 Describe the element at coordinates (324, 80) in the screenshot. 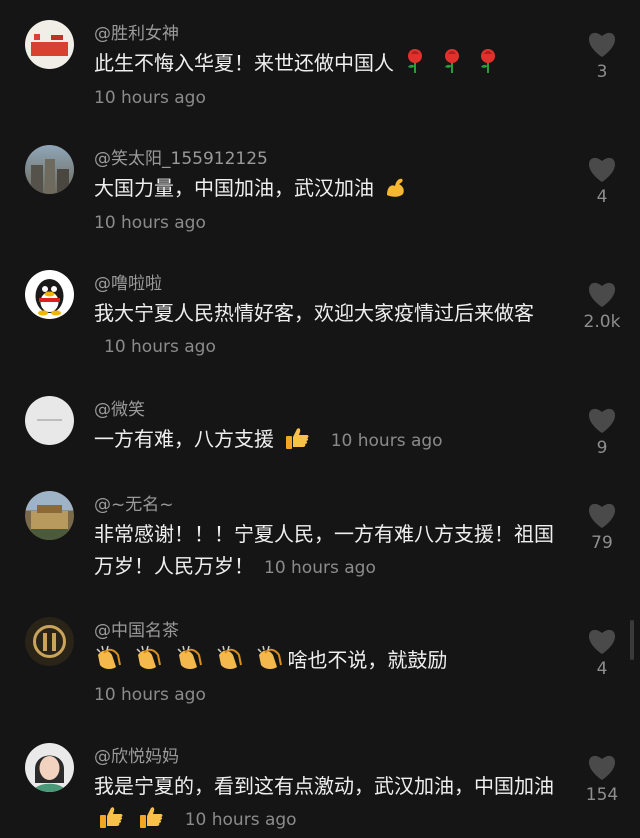

I see `comment-text: 此生不悔入华夏！来世还做中国人 10 hours ago` at that location.